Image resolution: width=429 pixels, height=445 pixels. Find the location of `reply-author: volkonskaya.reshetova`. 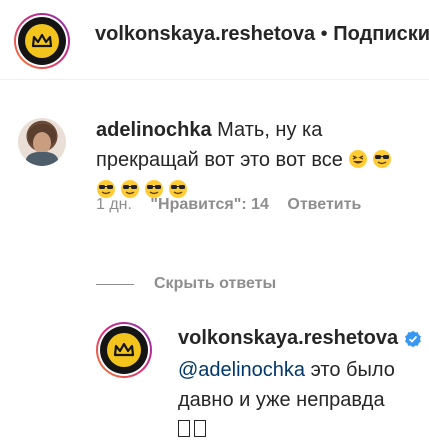

reply-author: volkonskaya.reshetova is located at coordinates (300, 338).